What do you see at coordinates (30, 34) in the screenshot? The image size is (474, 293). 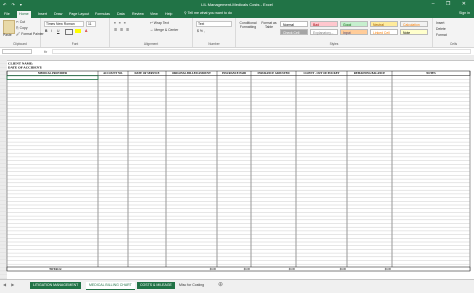 I see `format-painter-button: 🖌 Format Painter` at bounding box center [30, 34].